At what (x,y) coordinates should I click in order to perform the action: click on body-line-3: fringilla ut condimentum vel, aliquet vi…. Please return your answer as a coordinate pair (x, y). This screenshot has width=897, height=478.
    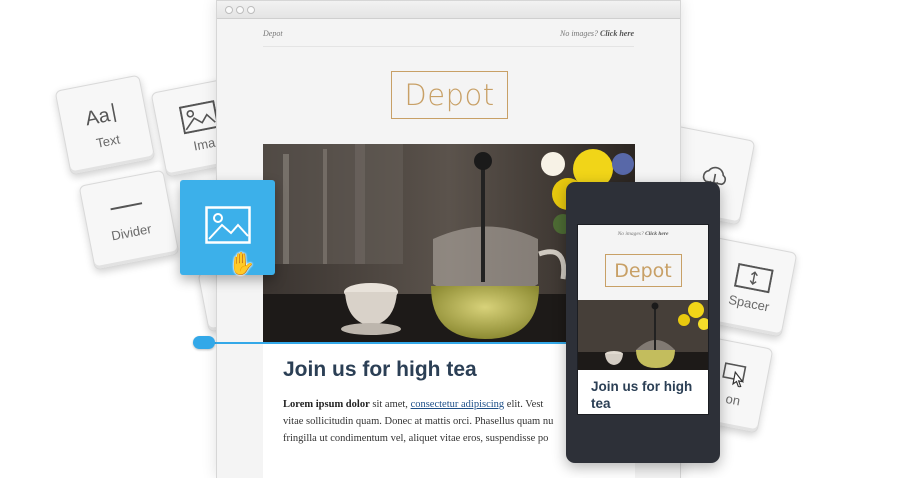
    Looking at the image, I should click on (416, 438).